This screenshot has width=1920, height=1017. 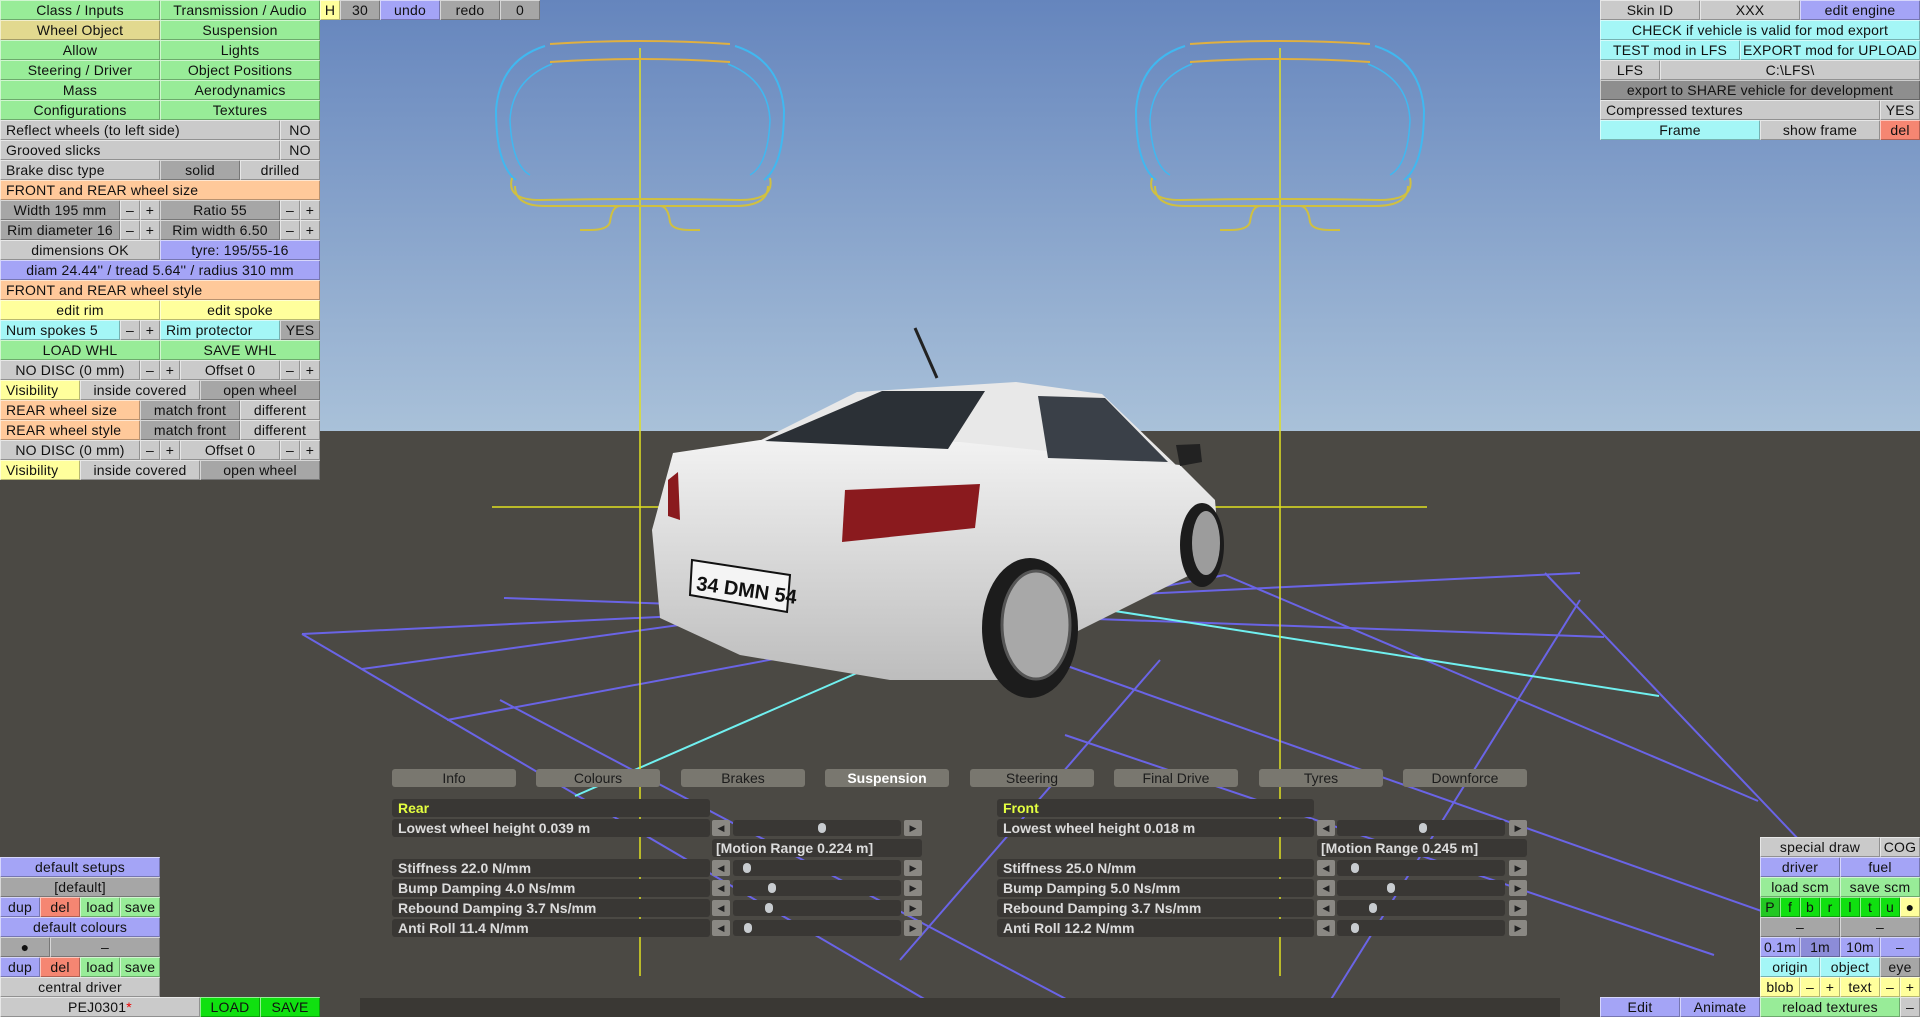 What do you see at coordinates (1860, 987) in the screenshot?
I see `text-button: text` at bounding box center [1860, 987].